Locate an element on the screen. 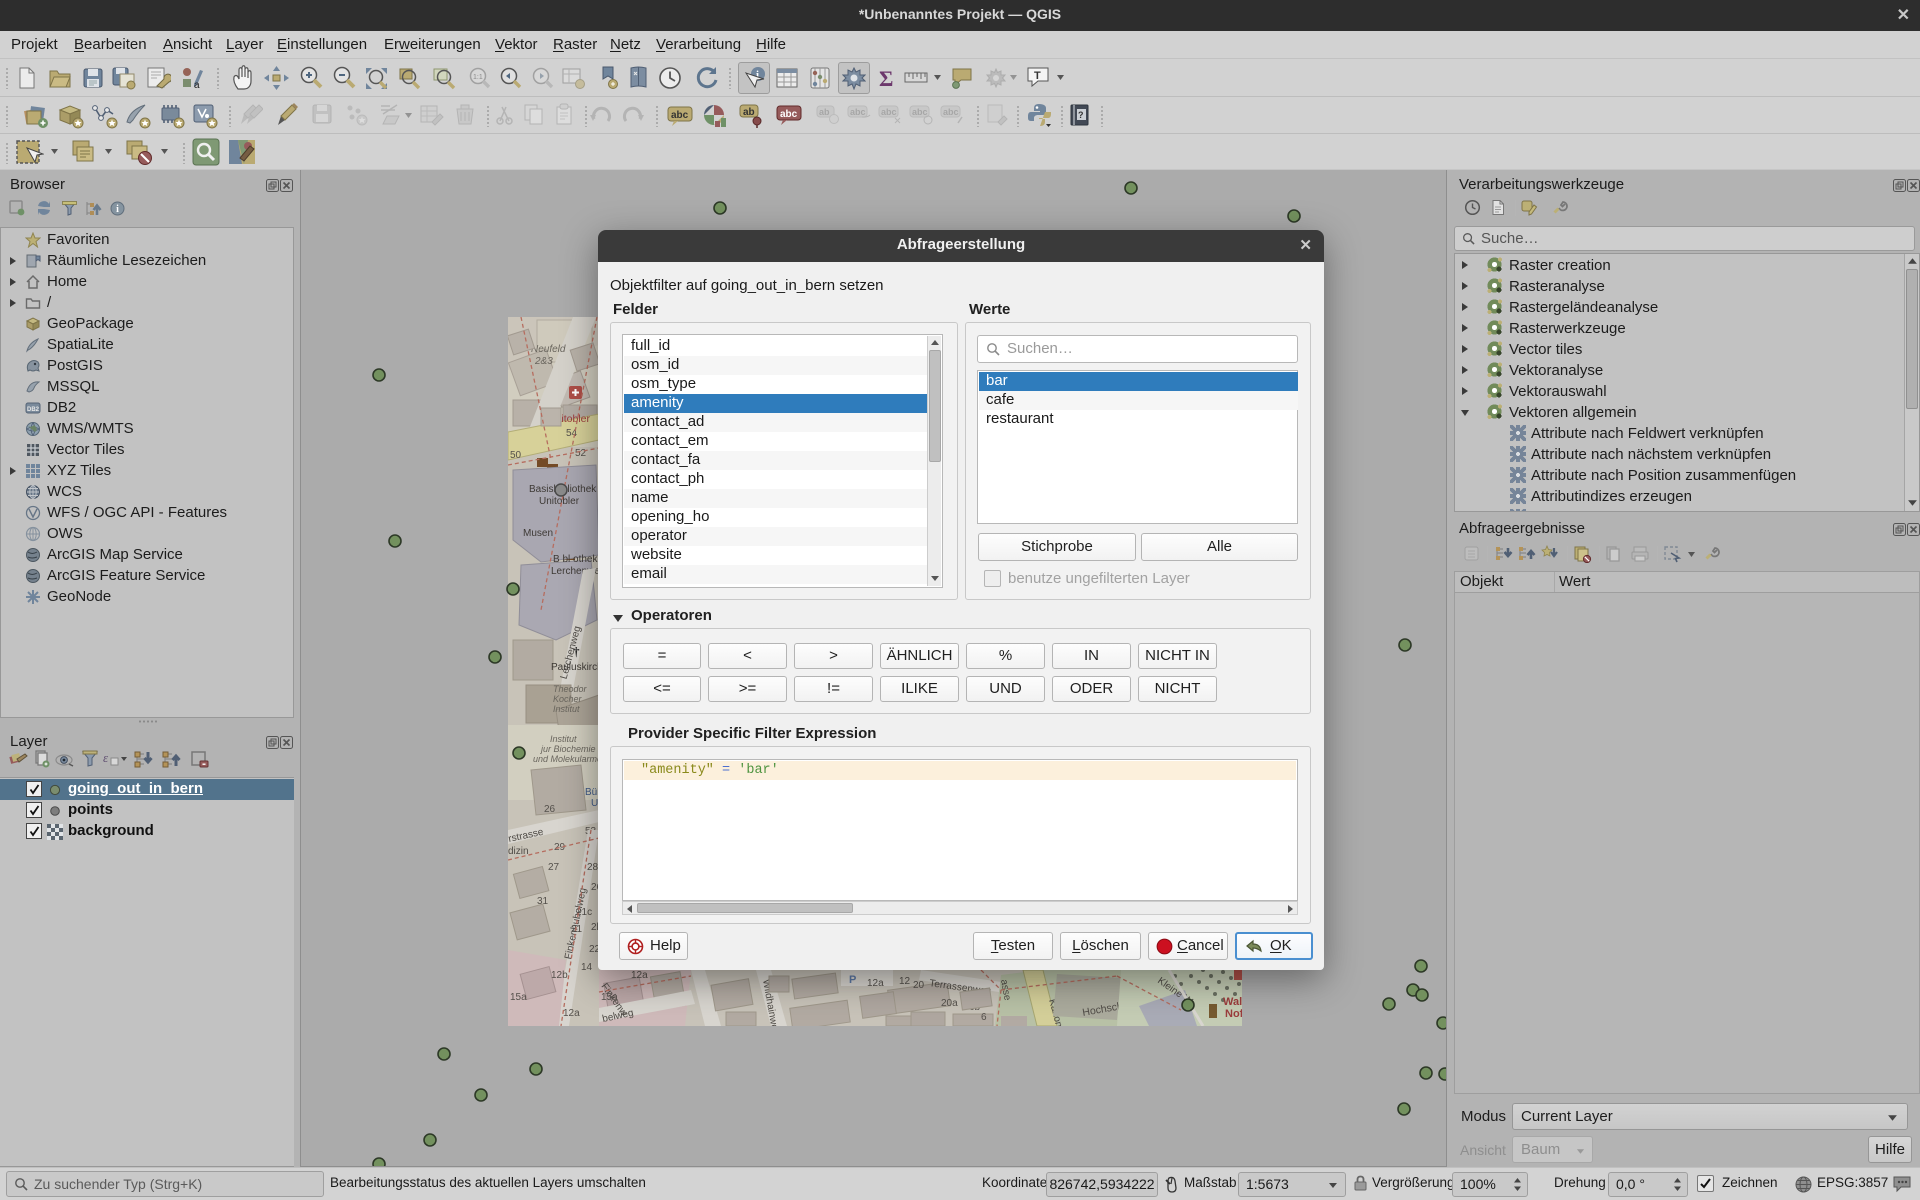 This screenshot has width=1920, height=1200. svg-text: a is located at coordinates (197, 85).